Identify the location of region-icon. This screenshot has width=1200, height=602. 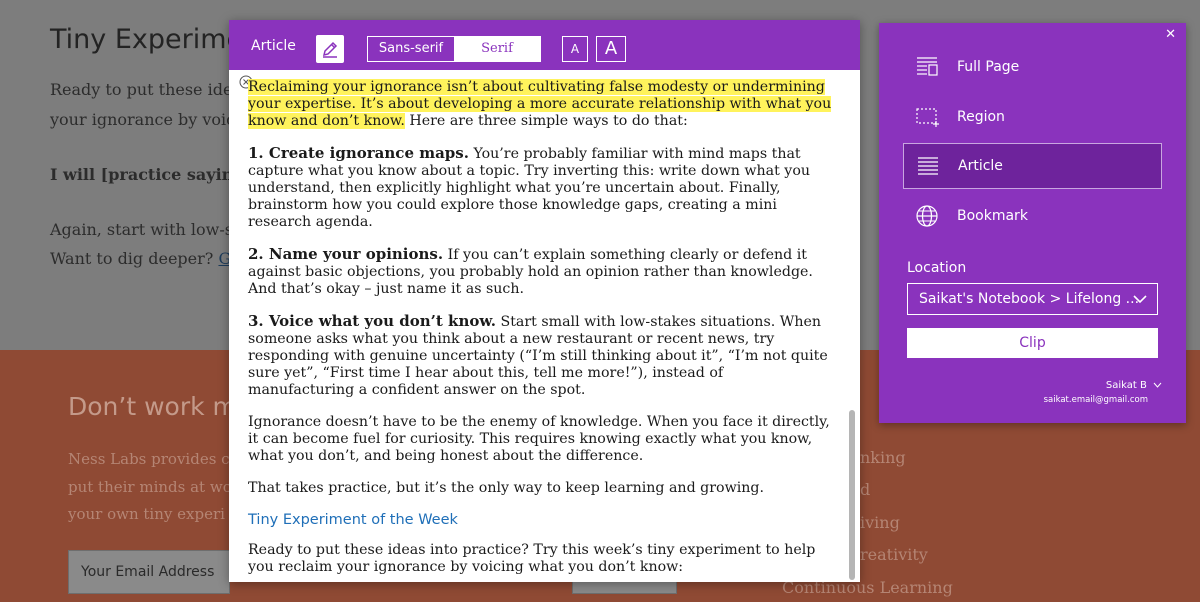
(927, 117).